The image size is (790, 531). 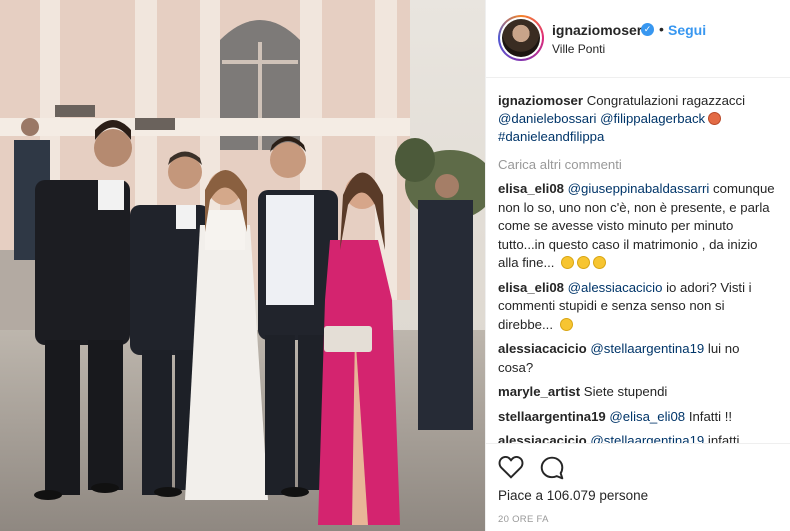 I want to click on caption-mention: @filippalagerback, so click(x=652, y=118).